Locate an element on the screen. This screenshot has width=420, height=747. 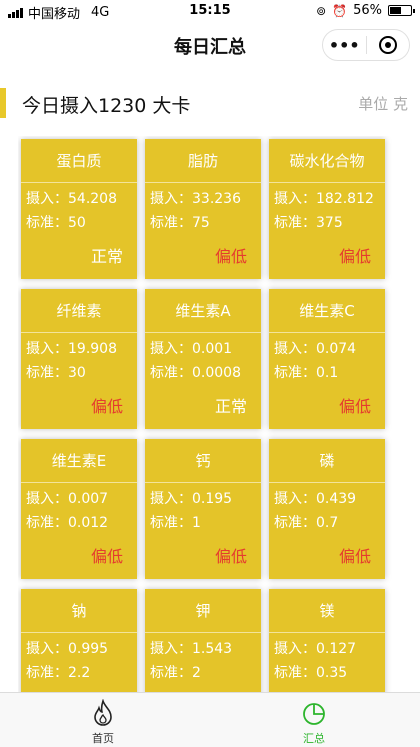
standard-value: 0.012 is located at coordinates (88, 523).